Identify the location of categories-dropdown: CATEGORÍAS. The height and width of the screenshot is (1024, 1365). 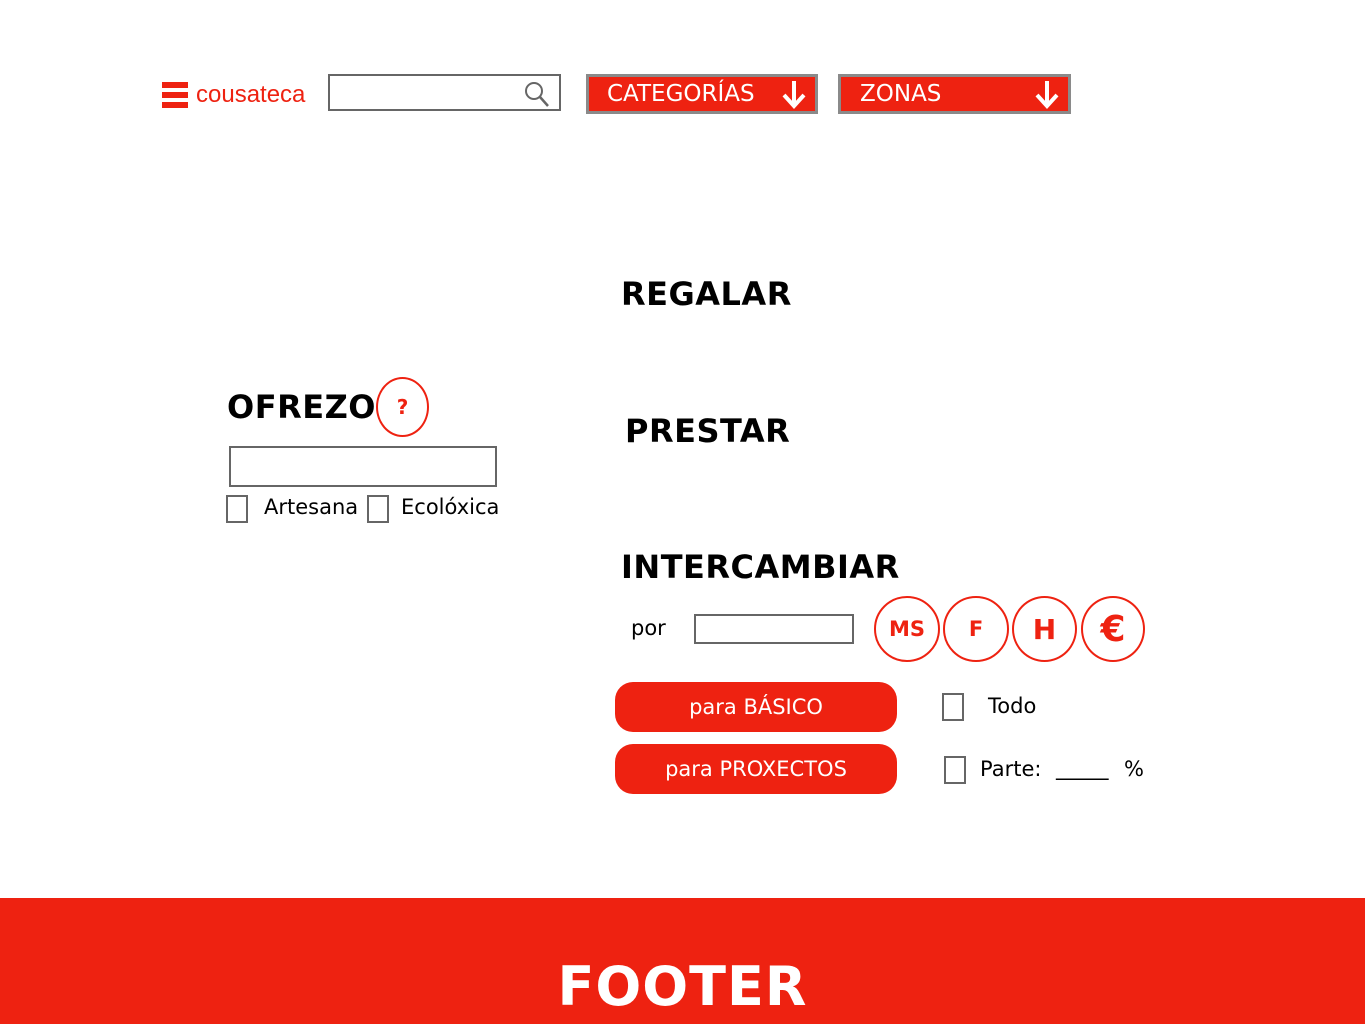
(702, 94).